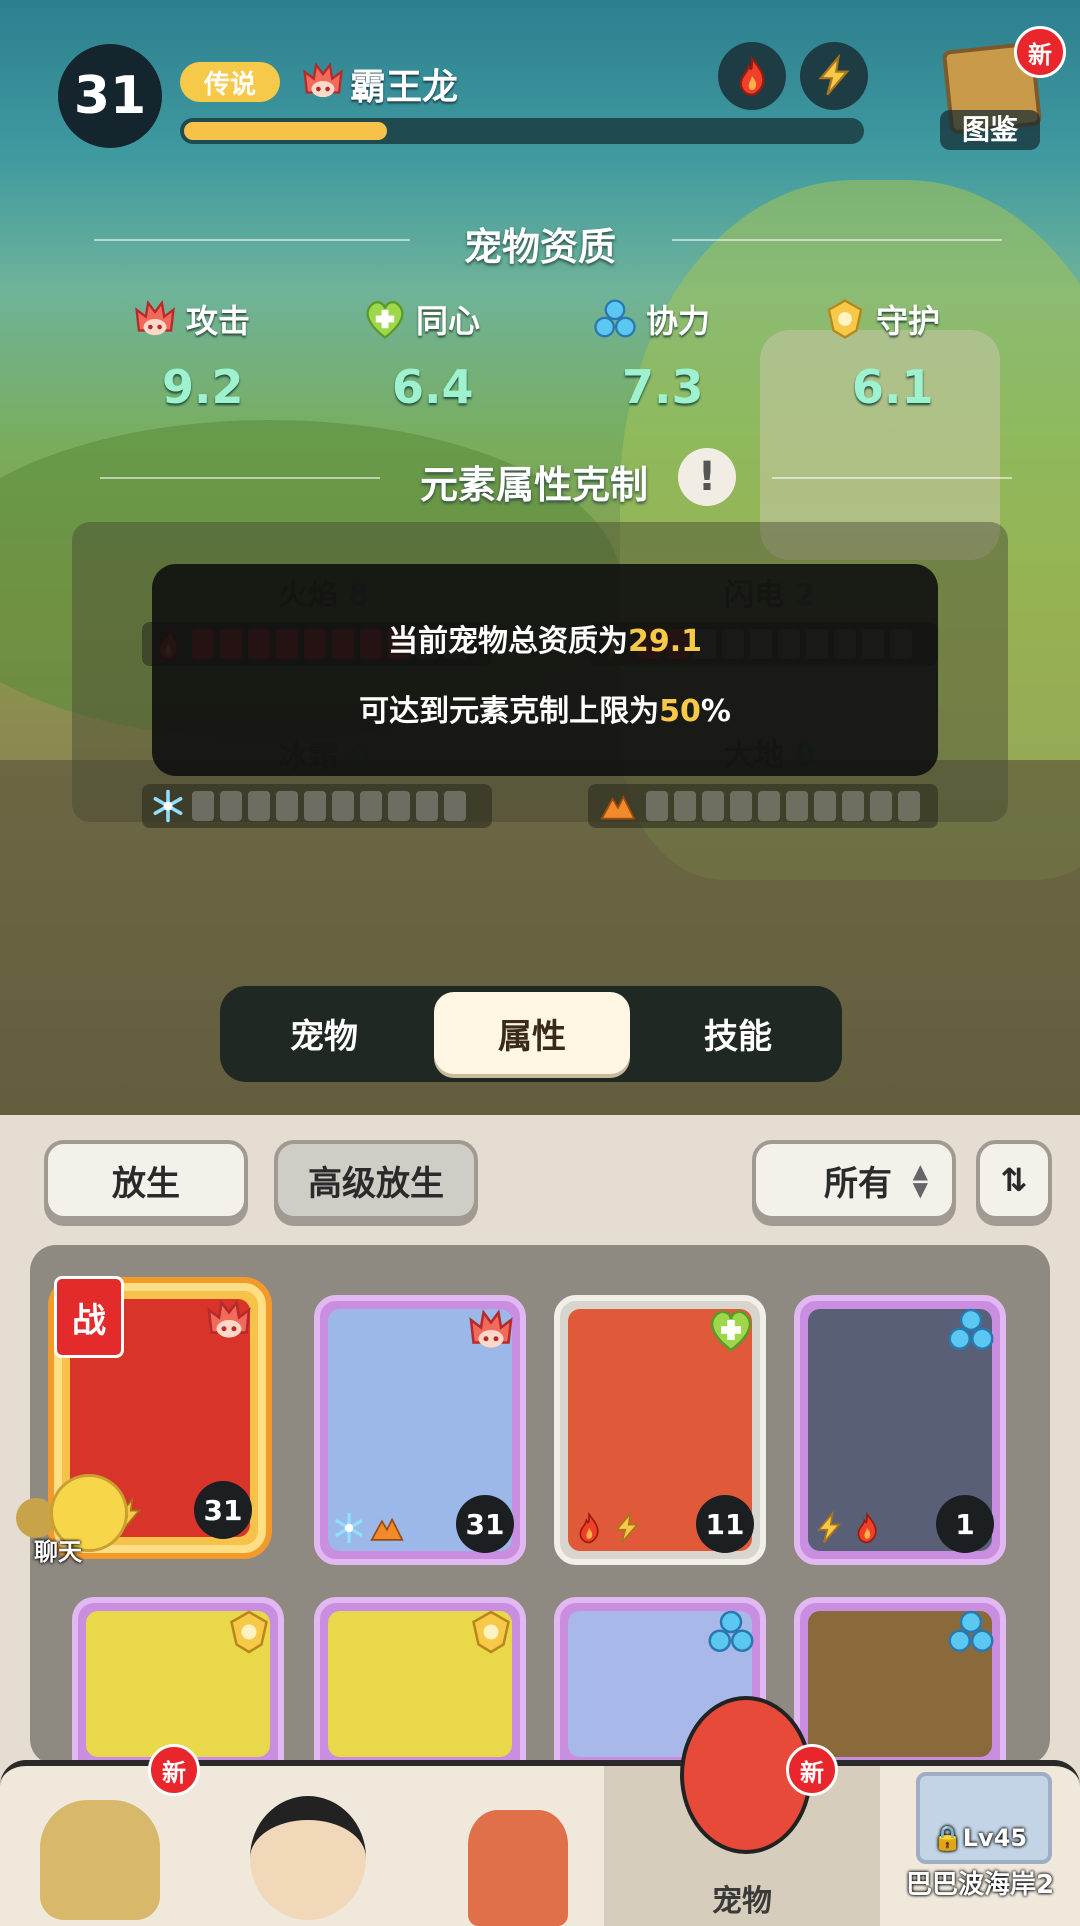 This screenshot has height=1926, width=1080. I want to click on lightning-element-button, so click(834, 76).